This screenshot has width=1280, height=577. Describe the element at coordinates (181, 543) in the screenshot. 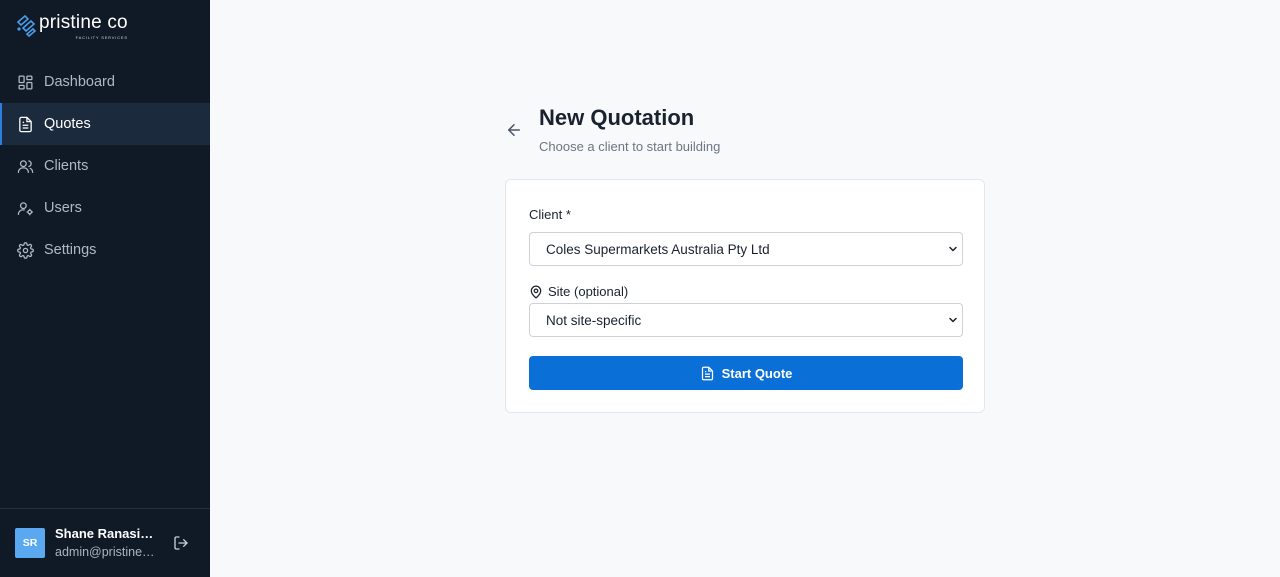

I see `logout-icon` at that location.